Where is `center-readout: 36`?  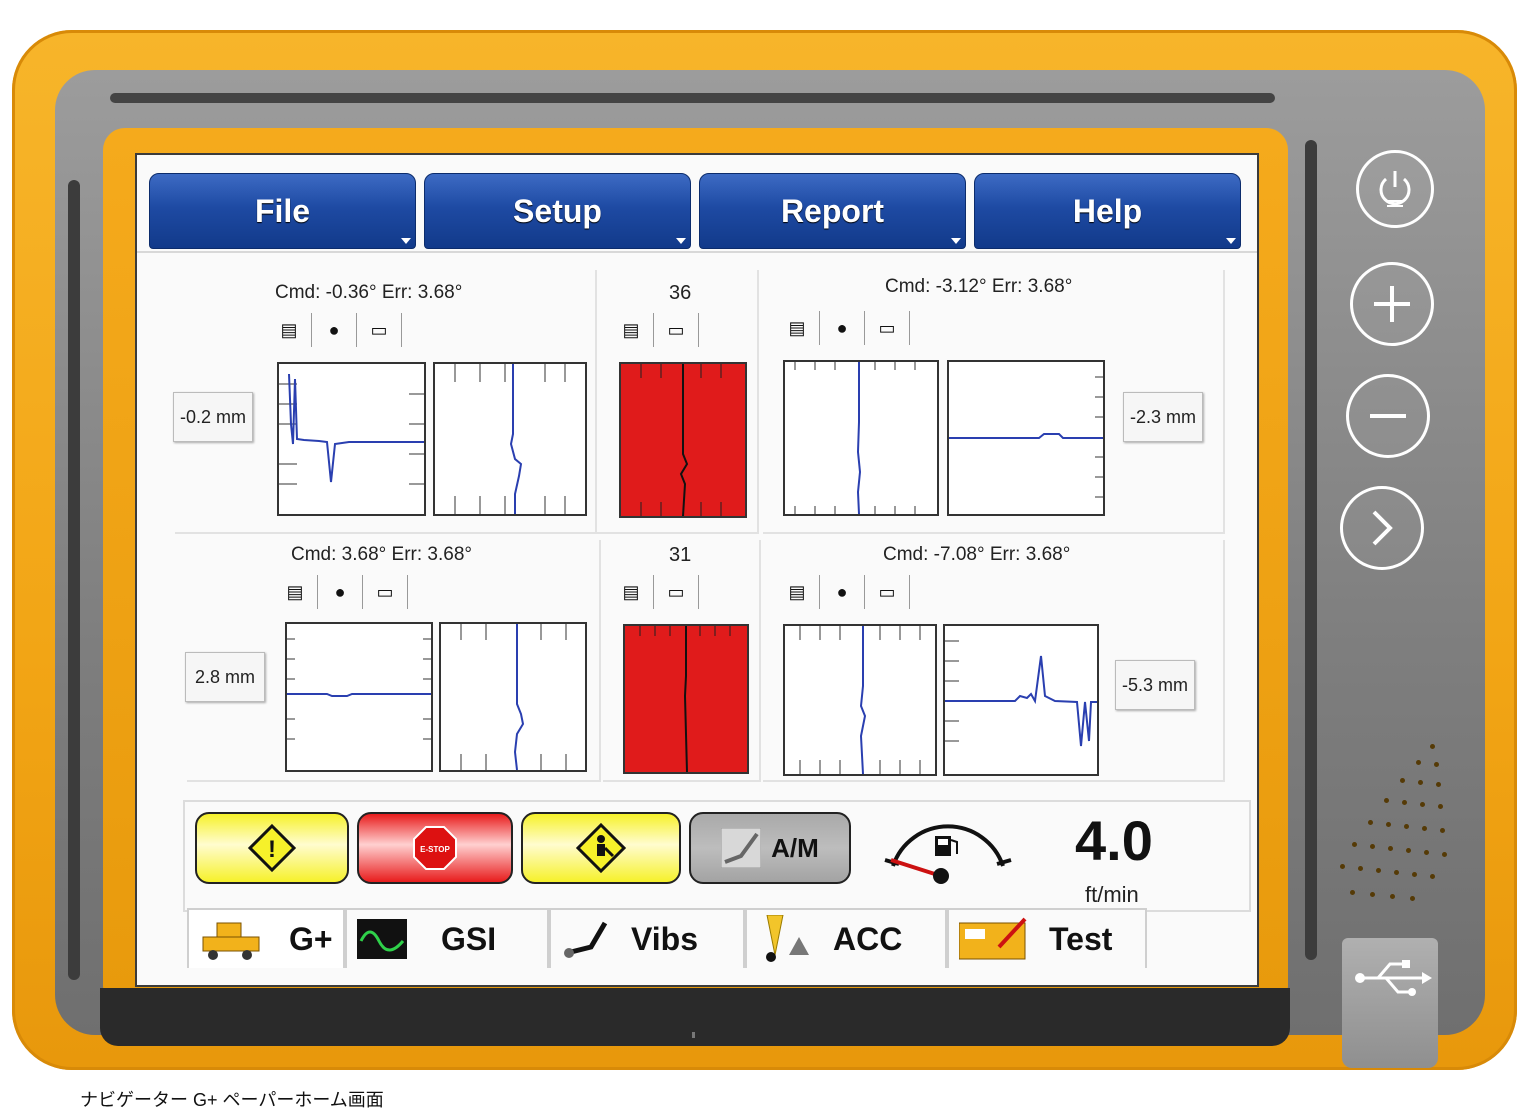 center-readout: 36 is located at coordinates (680, 293).